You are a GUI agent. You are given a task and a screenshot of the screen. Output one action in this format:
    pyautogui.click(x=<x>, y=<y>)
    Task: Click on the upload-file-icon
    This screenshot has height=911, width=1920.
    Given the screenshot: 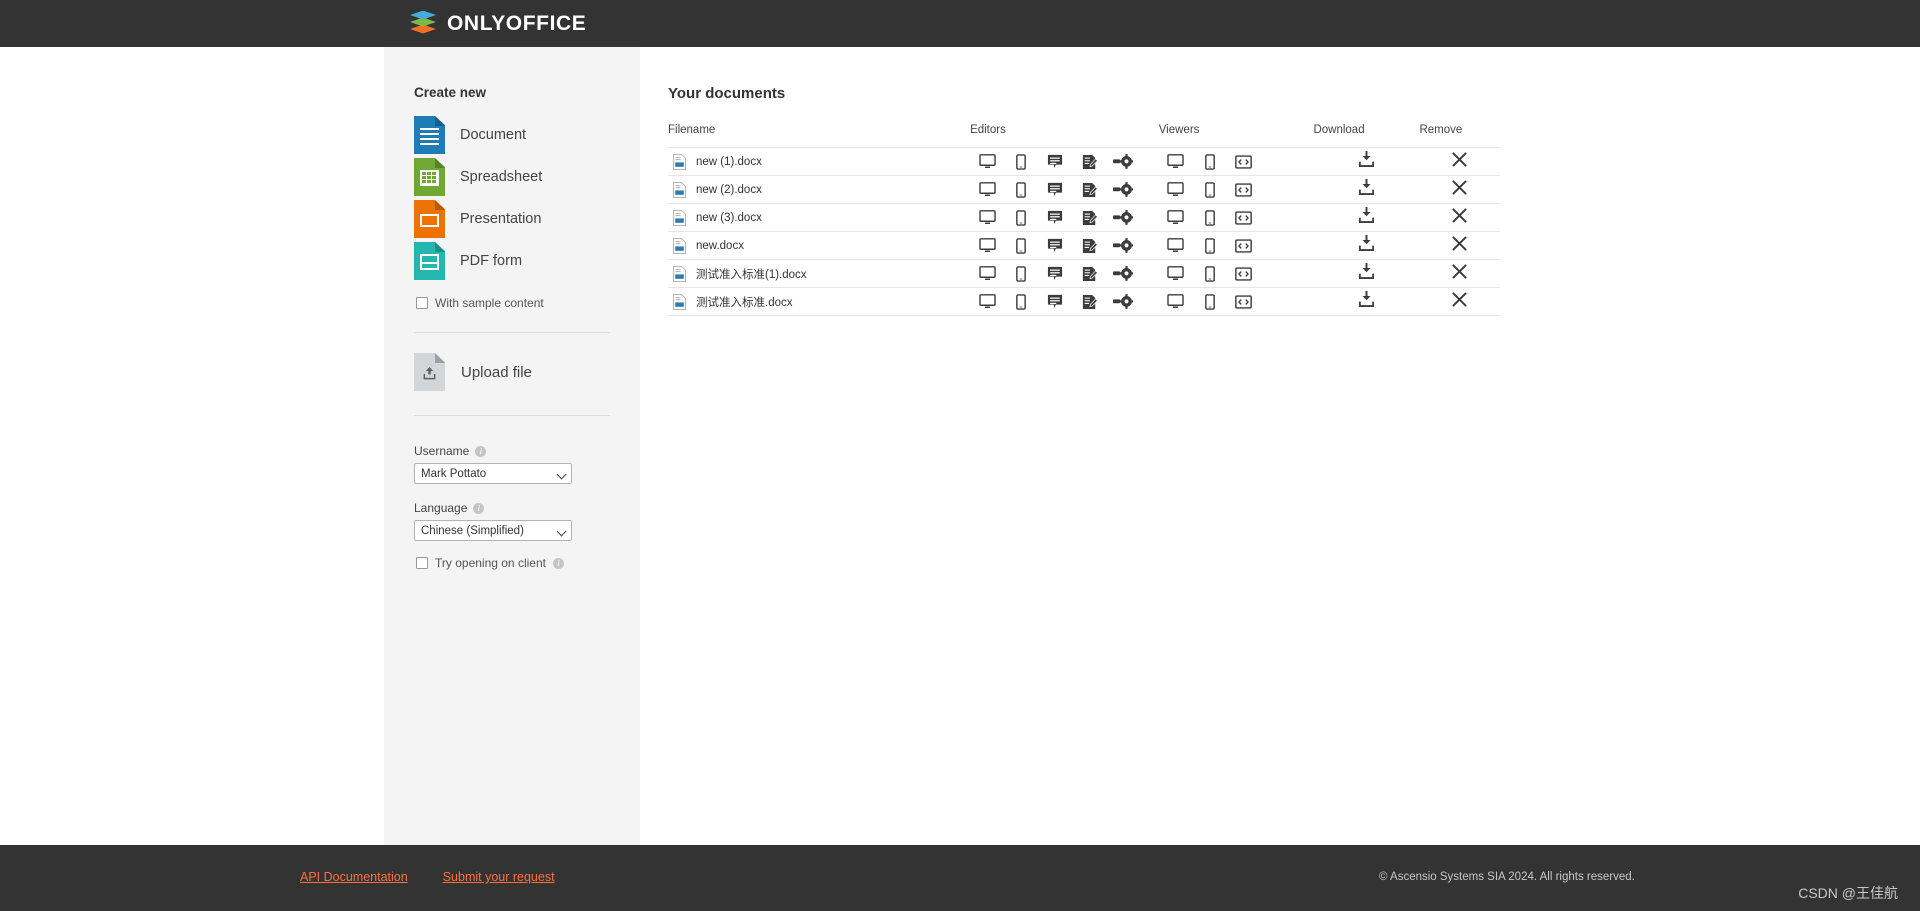 What is the action you would take?
    pyautogui.click(x=429, y=372)
    